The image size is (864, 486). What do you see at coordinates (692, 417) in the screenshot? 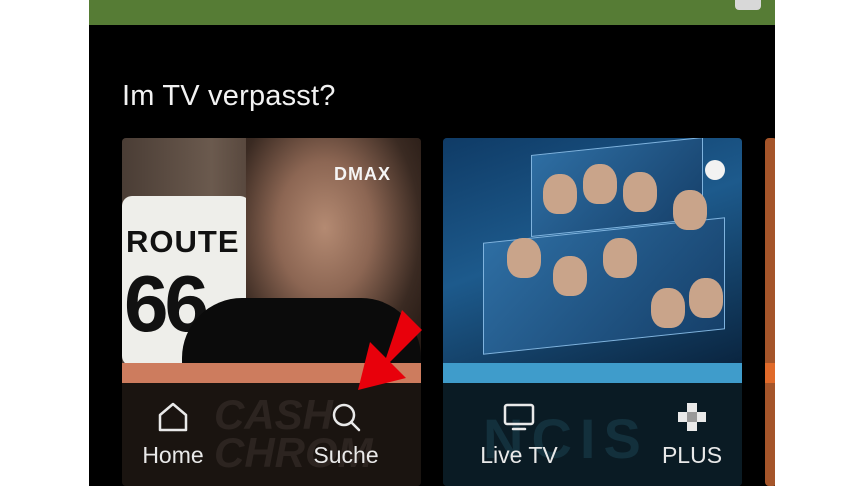
I see `plus-icon` at bounding box center [692, 417].